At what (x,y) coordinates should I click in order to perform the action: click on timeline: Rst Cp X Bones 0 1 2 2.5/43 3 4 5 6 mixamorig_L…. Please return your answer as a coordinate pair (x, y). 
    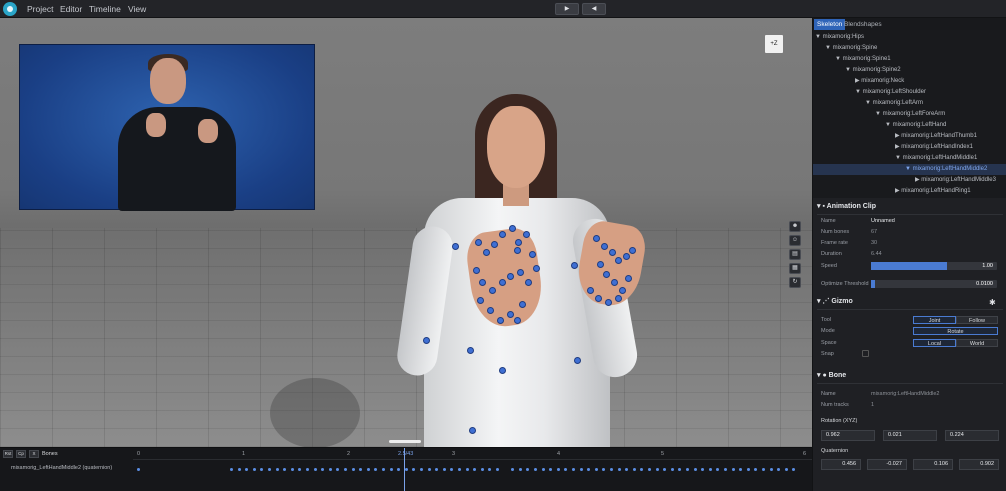
    Looking at the image, I should click on (406, 469).